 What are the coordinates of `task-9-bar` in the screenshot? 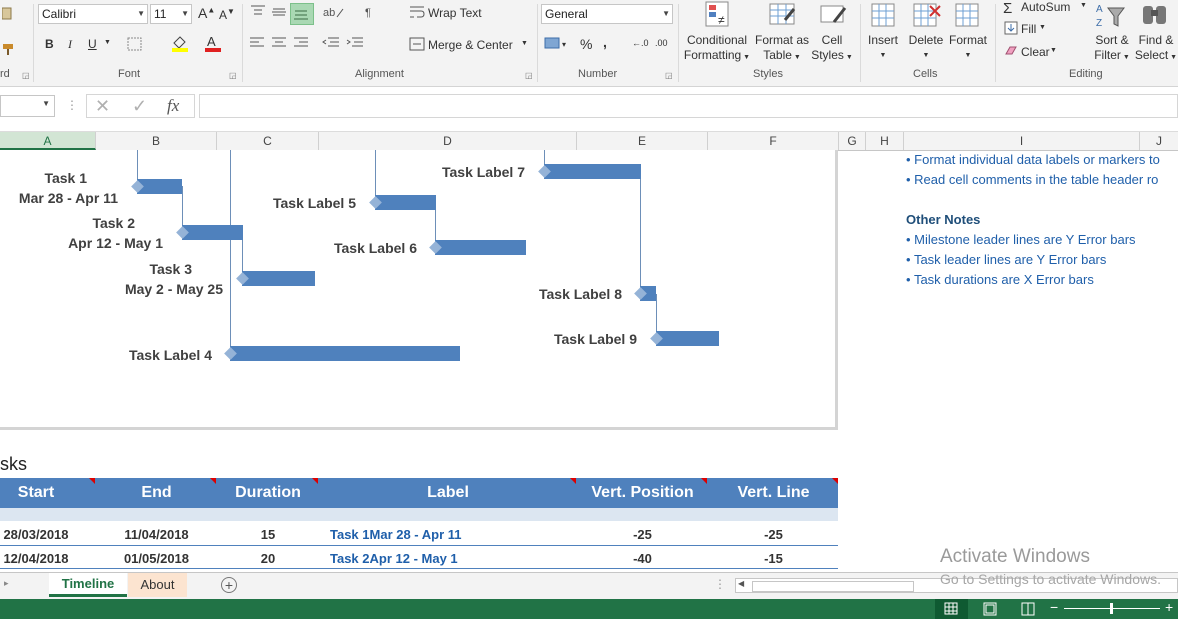 It's located at (687, 338).